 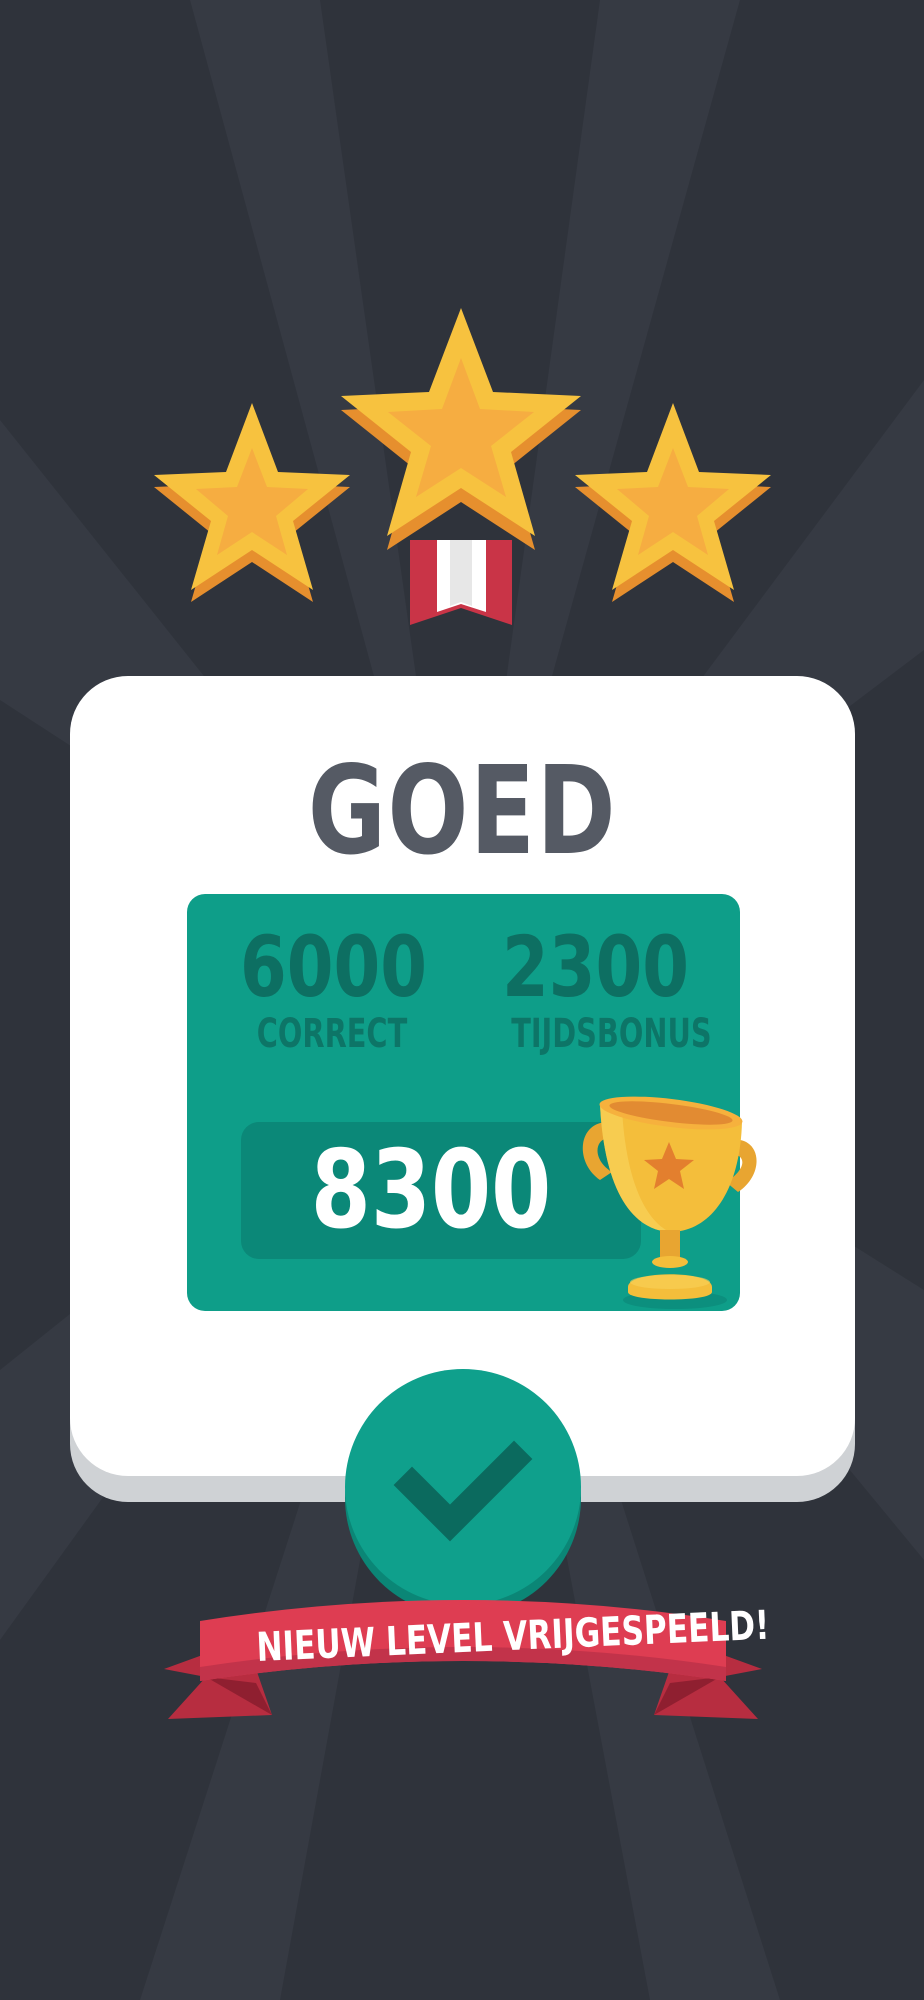 I want to click on correct-label: CORRECT, so click(x=332, y=1034).